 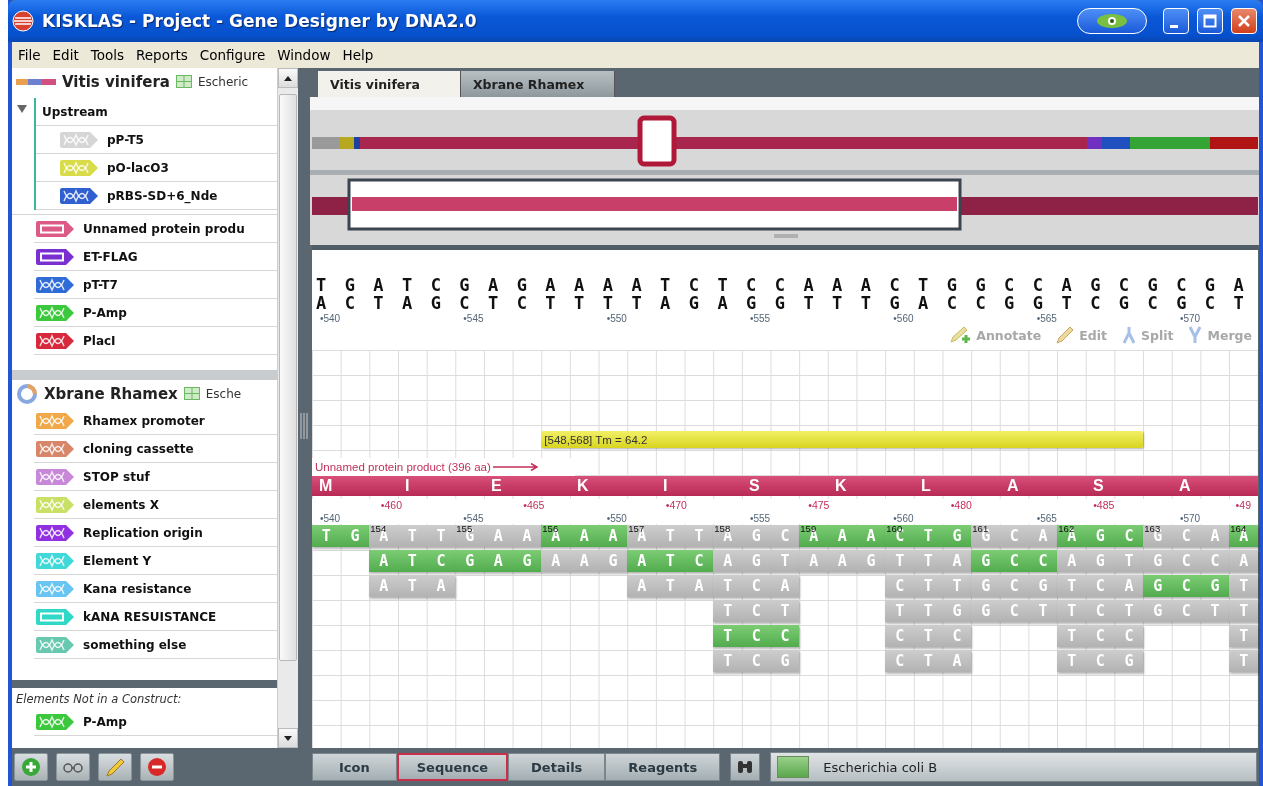 I want to click on dna-bottom-strand: ACTAGCTCTTTTAGAGGTTTGACCGGTCGCGCT, so click(x=786, y=303).